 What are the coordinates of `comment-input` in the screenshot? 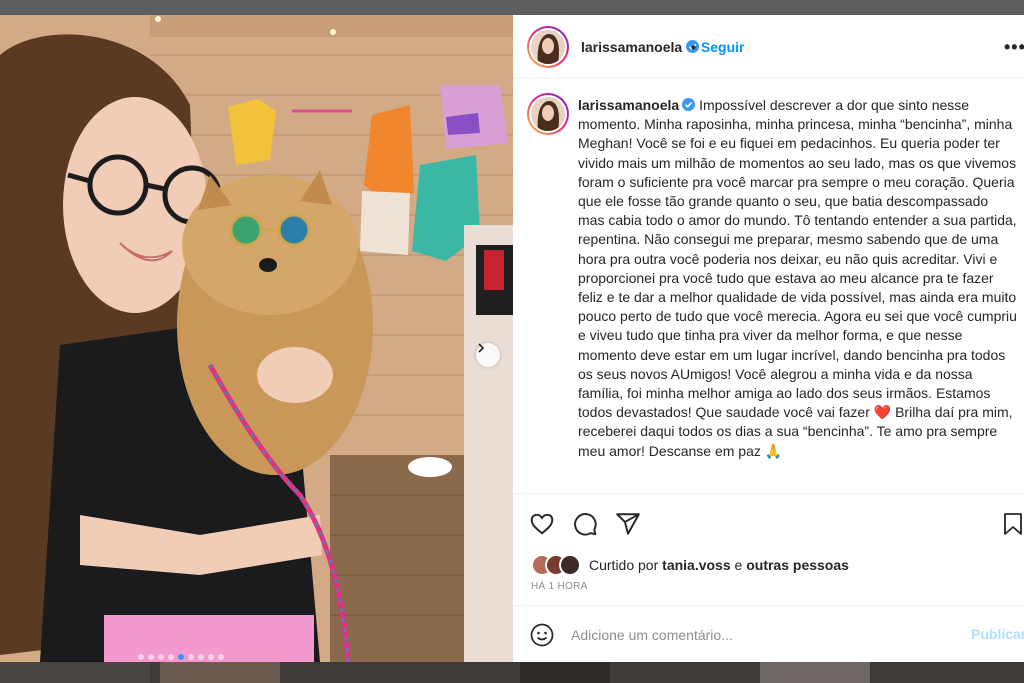 It's located at (761, 635).